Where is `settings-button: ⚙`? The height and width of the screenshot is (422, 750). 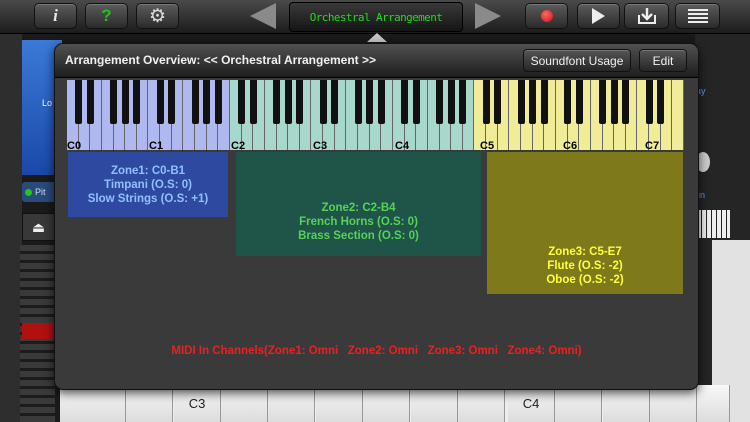
settings-button: ⚙ is located at coordinates (157, 16).